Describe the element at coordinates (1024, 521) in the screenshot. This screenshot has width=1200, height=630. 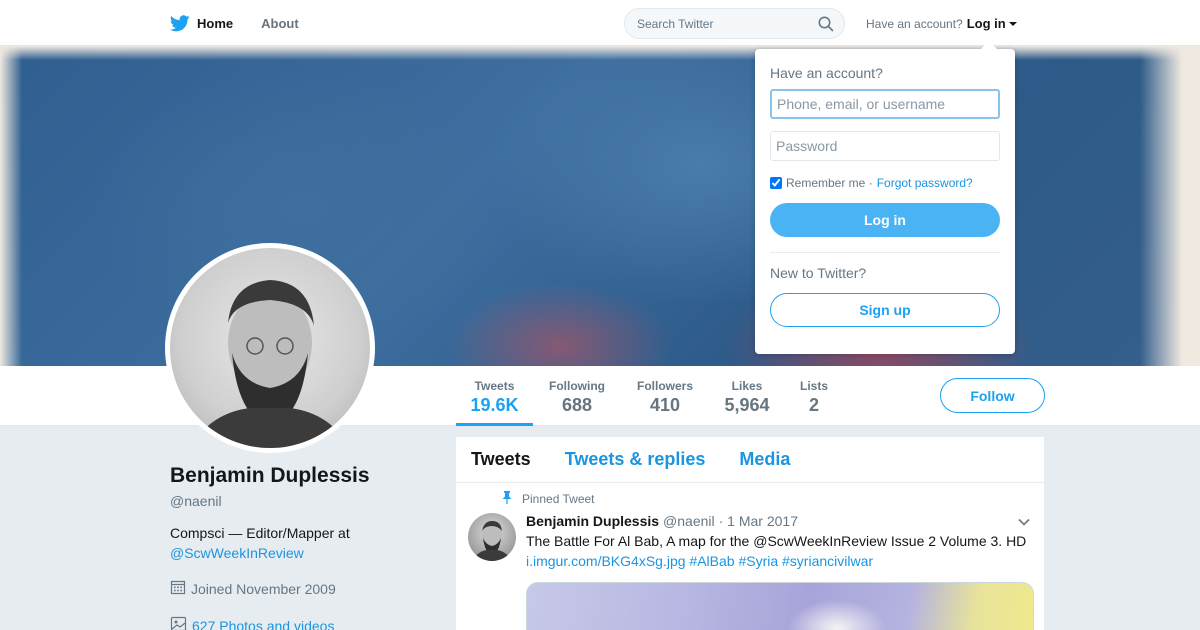
I see `chevron-down-icon` at that location.